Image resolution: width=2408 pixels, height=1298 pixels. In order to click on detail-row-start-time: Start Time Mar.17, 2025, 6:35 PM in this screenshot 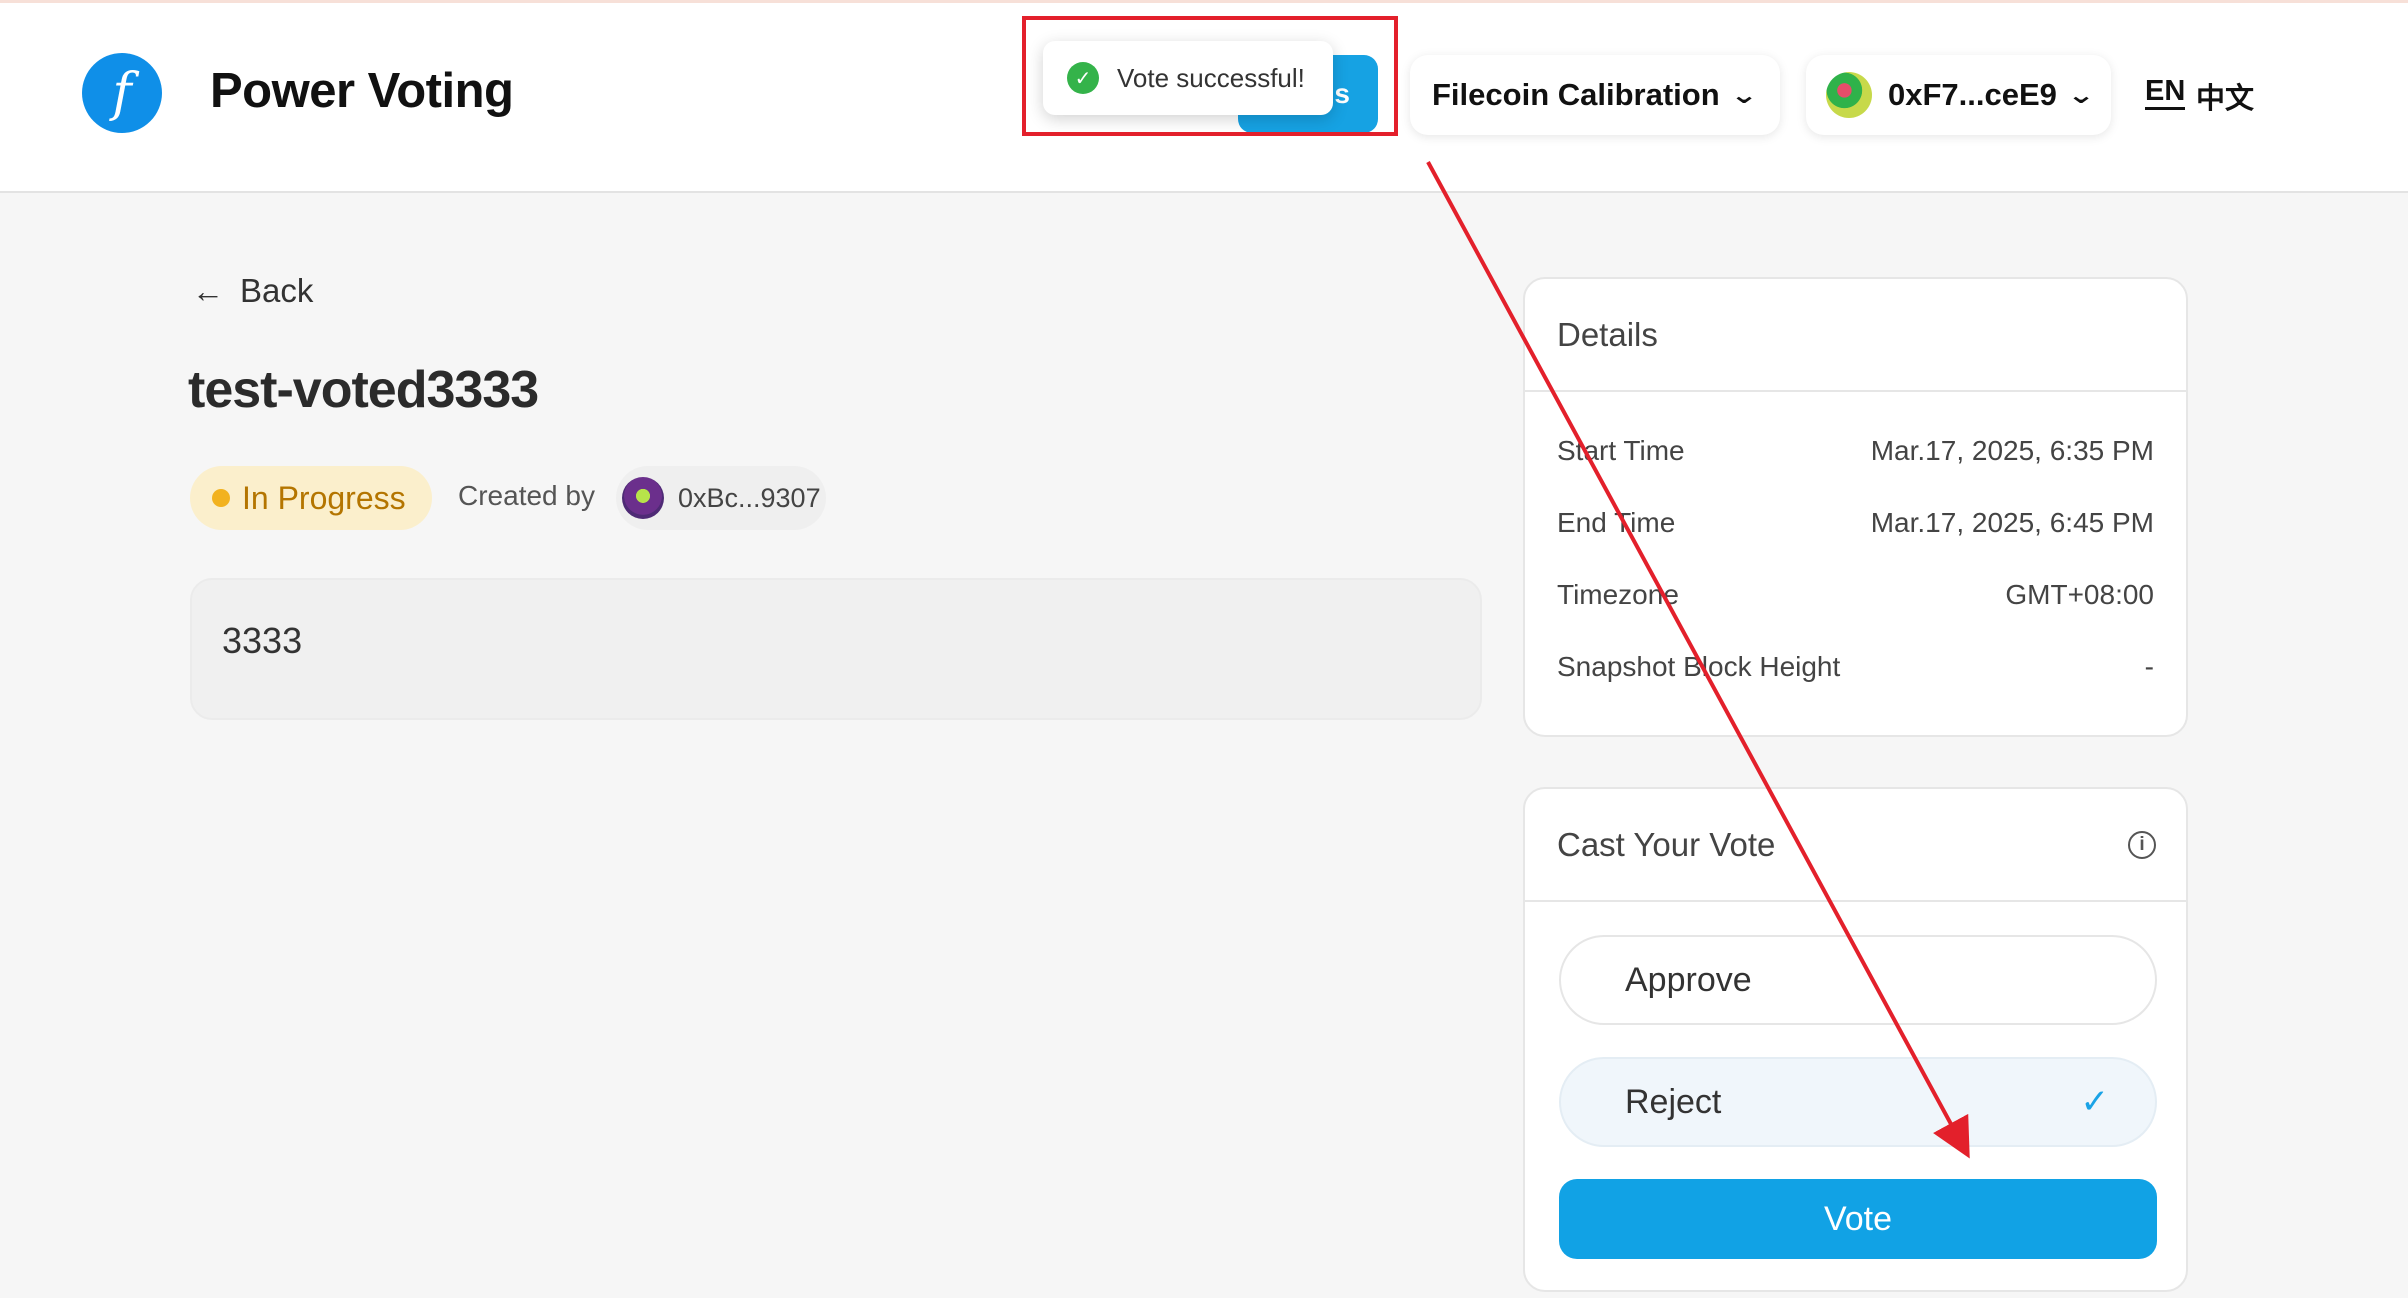, I will do `click(1855, 451)`.